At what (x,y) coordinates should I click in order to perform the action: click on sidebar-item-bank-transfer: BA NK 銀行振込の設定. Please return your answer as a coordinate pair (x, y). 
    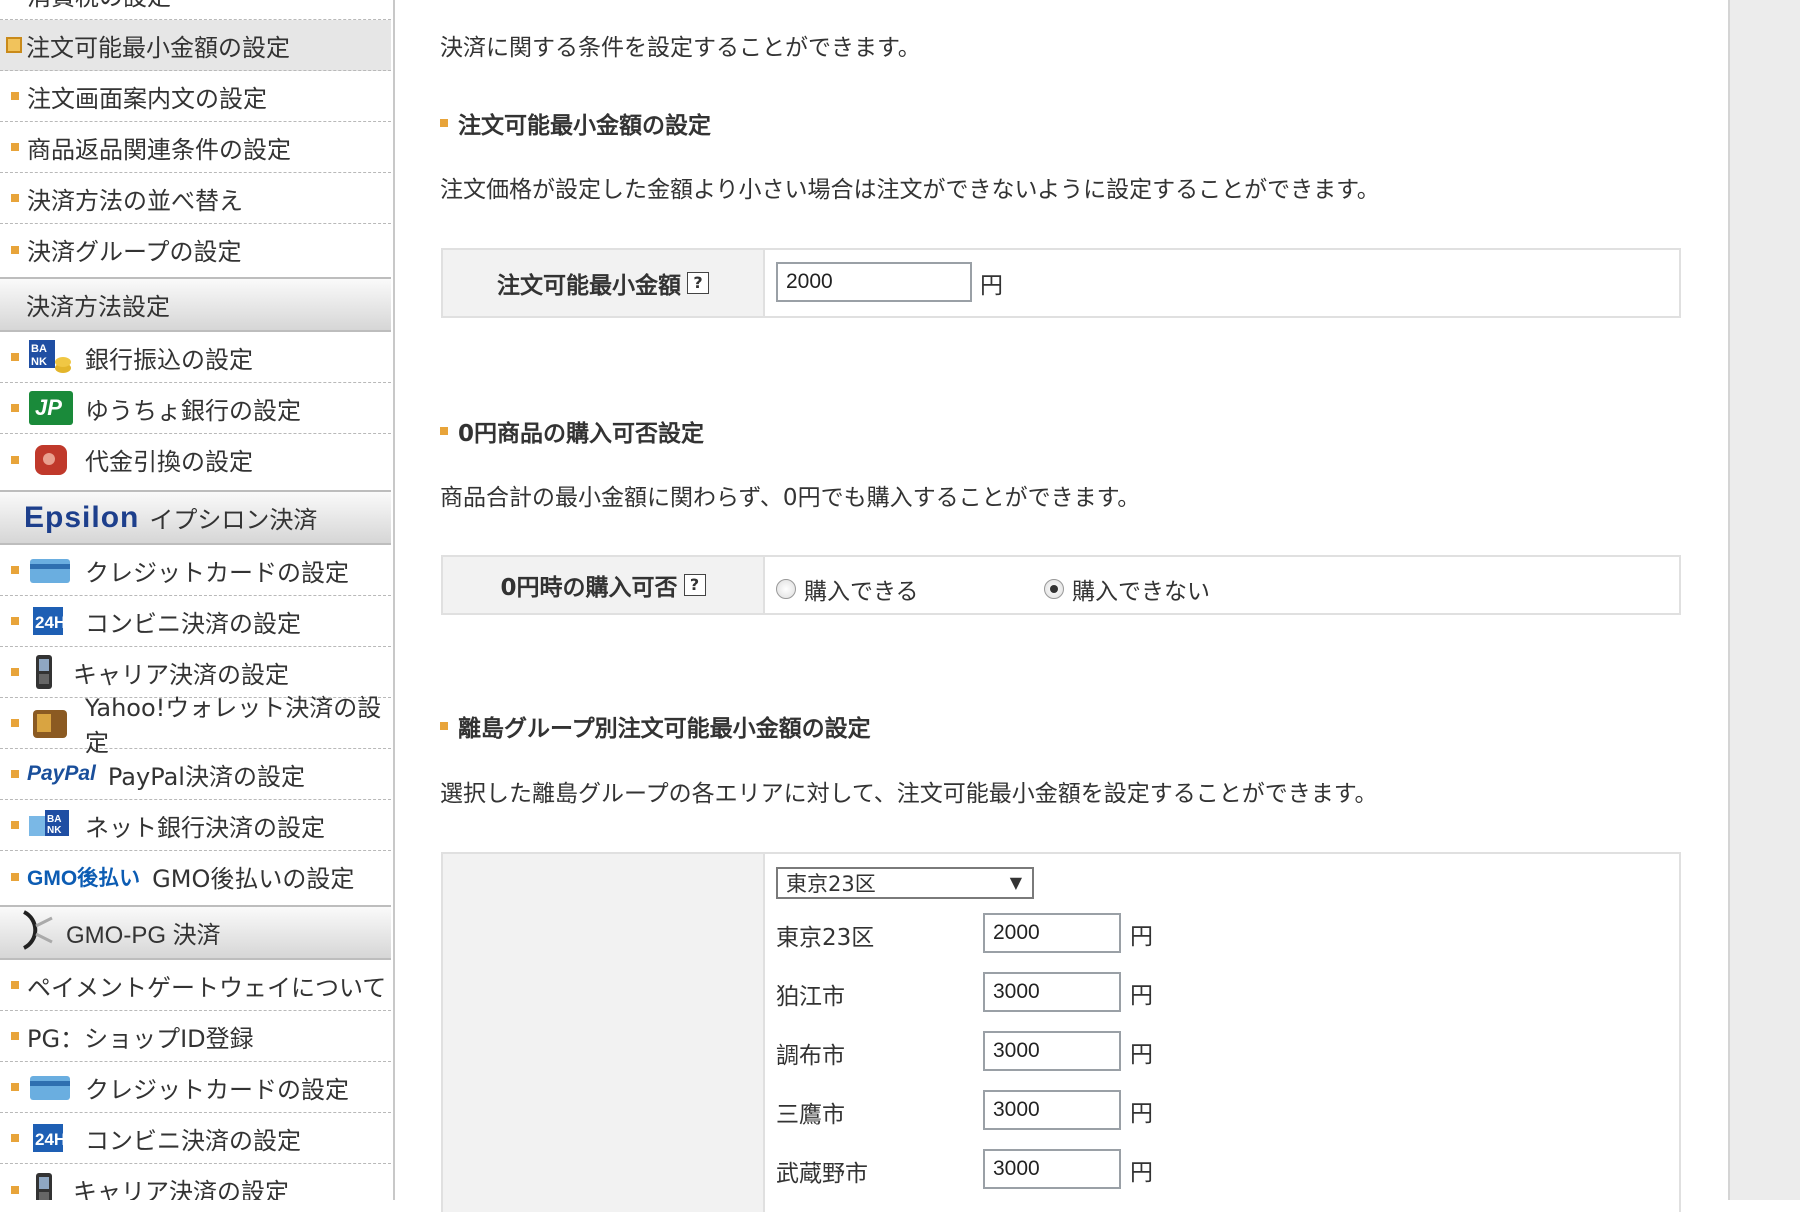
    Looking at the image, I should click on (195, 357).